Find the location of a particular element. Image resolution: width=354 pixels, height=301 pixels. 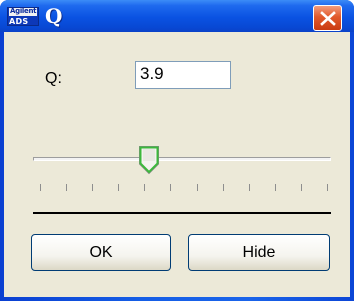

close-icon is located at coordinates (328, 18).